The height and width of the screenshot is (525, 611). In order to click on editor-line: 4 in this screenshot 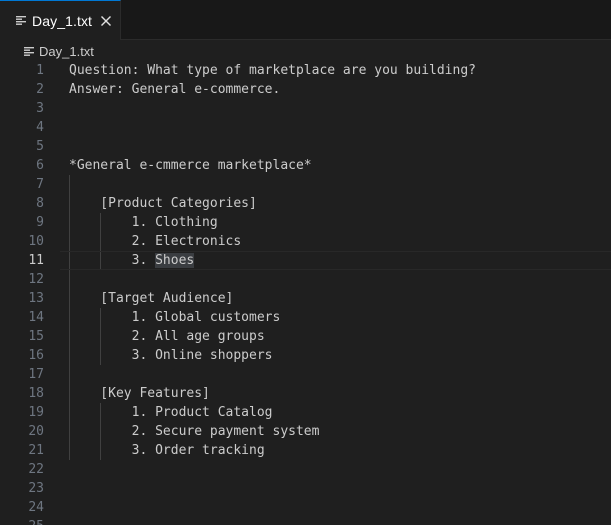, I will do `click(305, 127)`.